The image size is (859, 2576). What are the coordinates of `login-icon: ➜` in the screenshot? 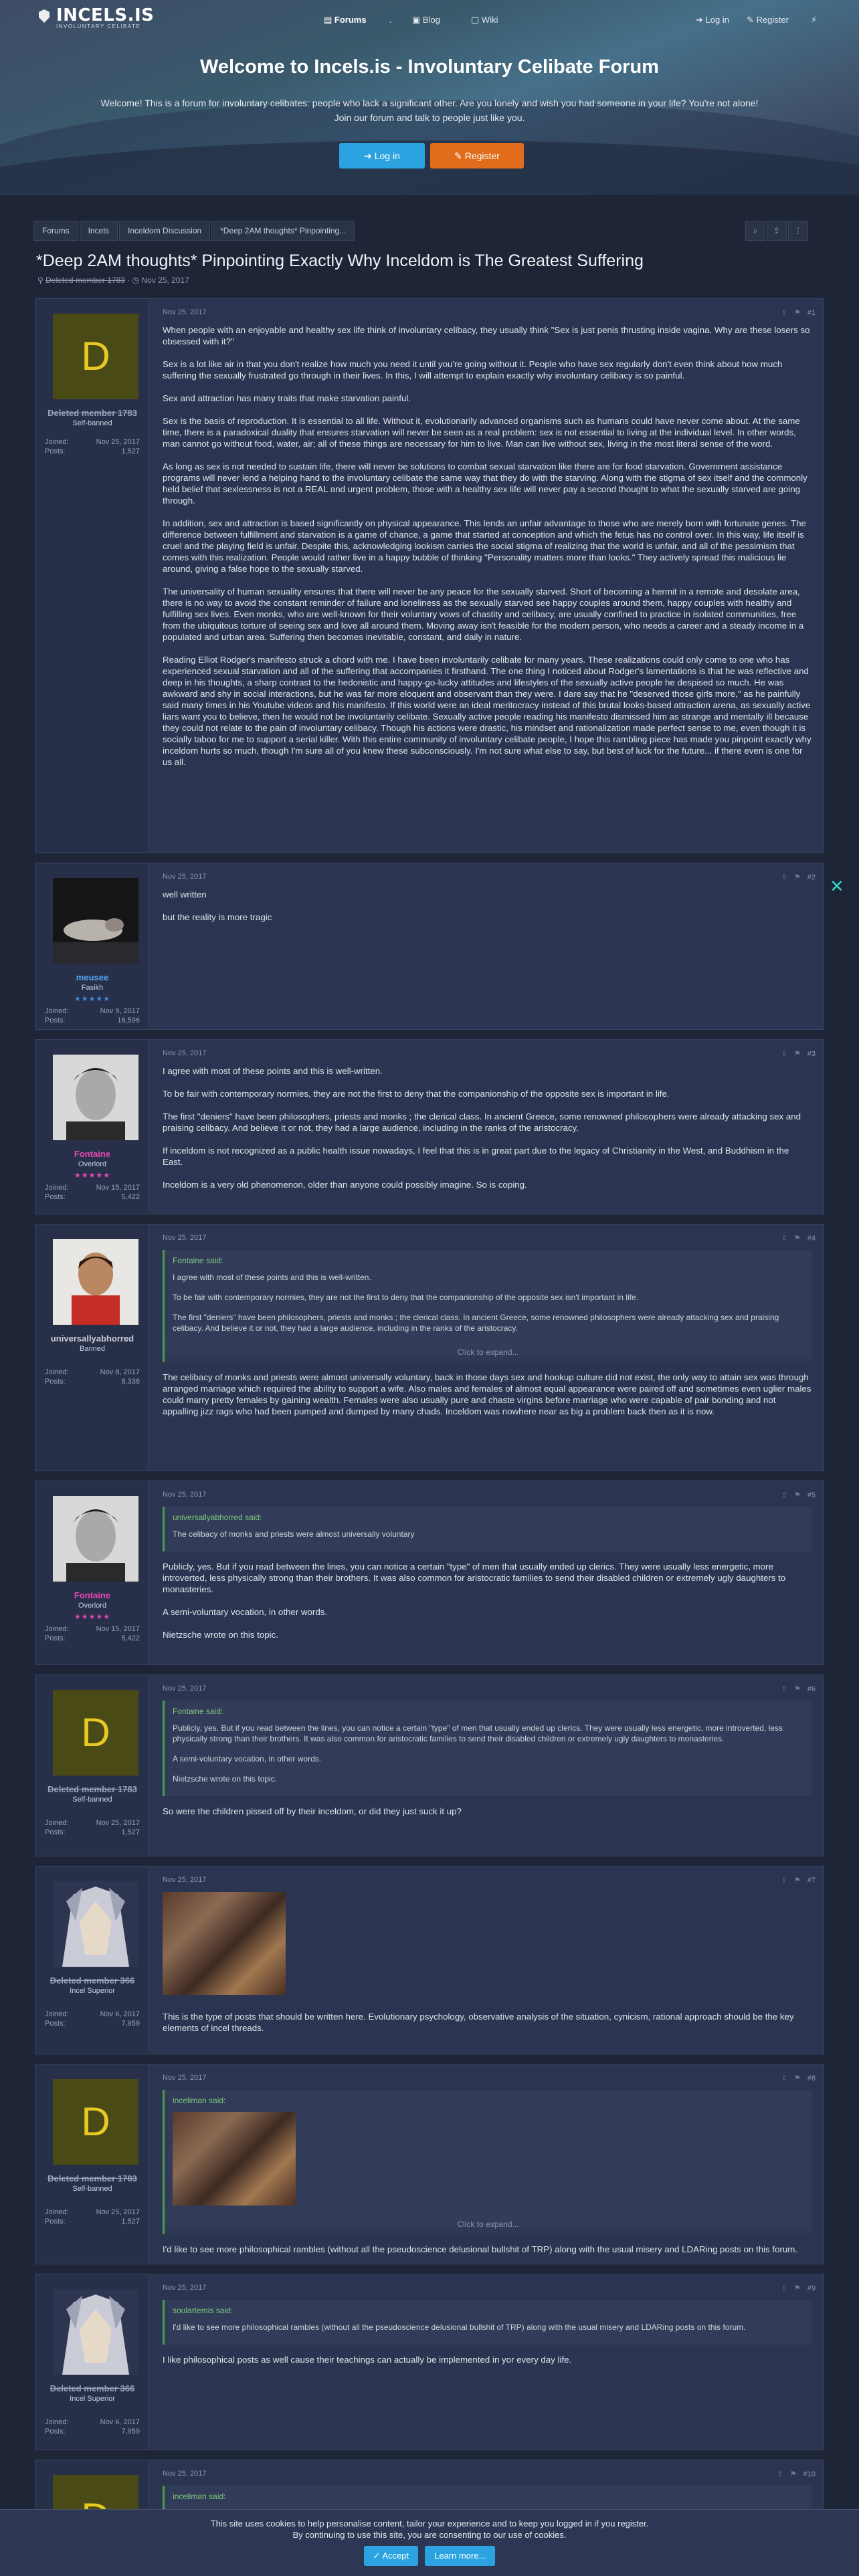 It's located at (699, 20).